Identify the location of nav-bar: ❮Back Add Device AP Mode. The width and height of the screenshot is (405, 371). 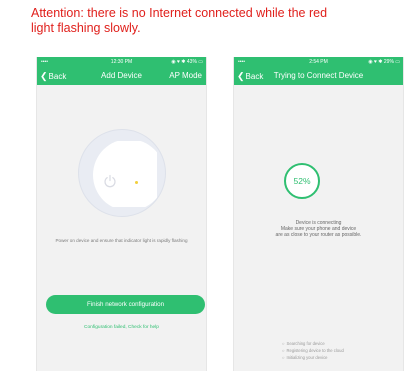
(121, 76).